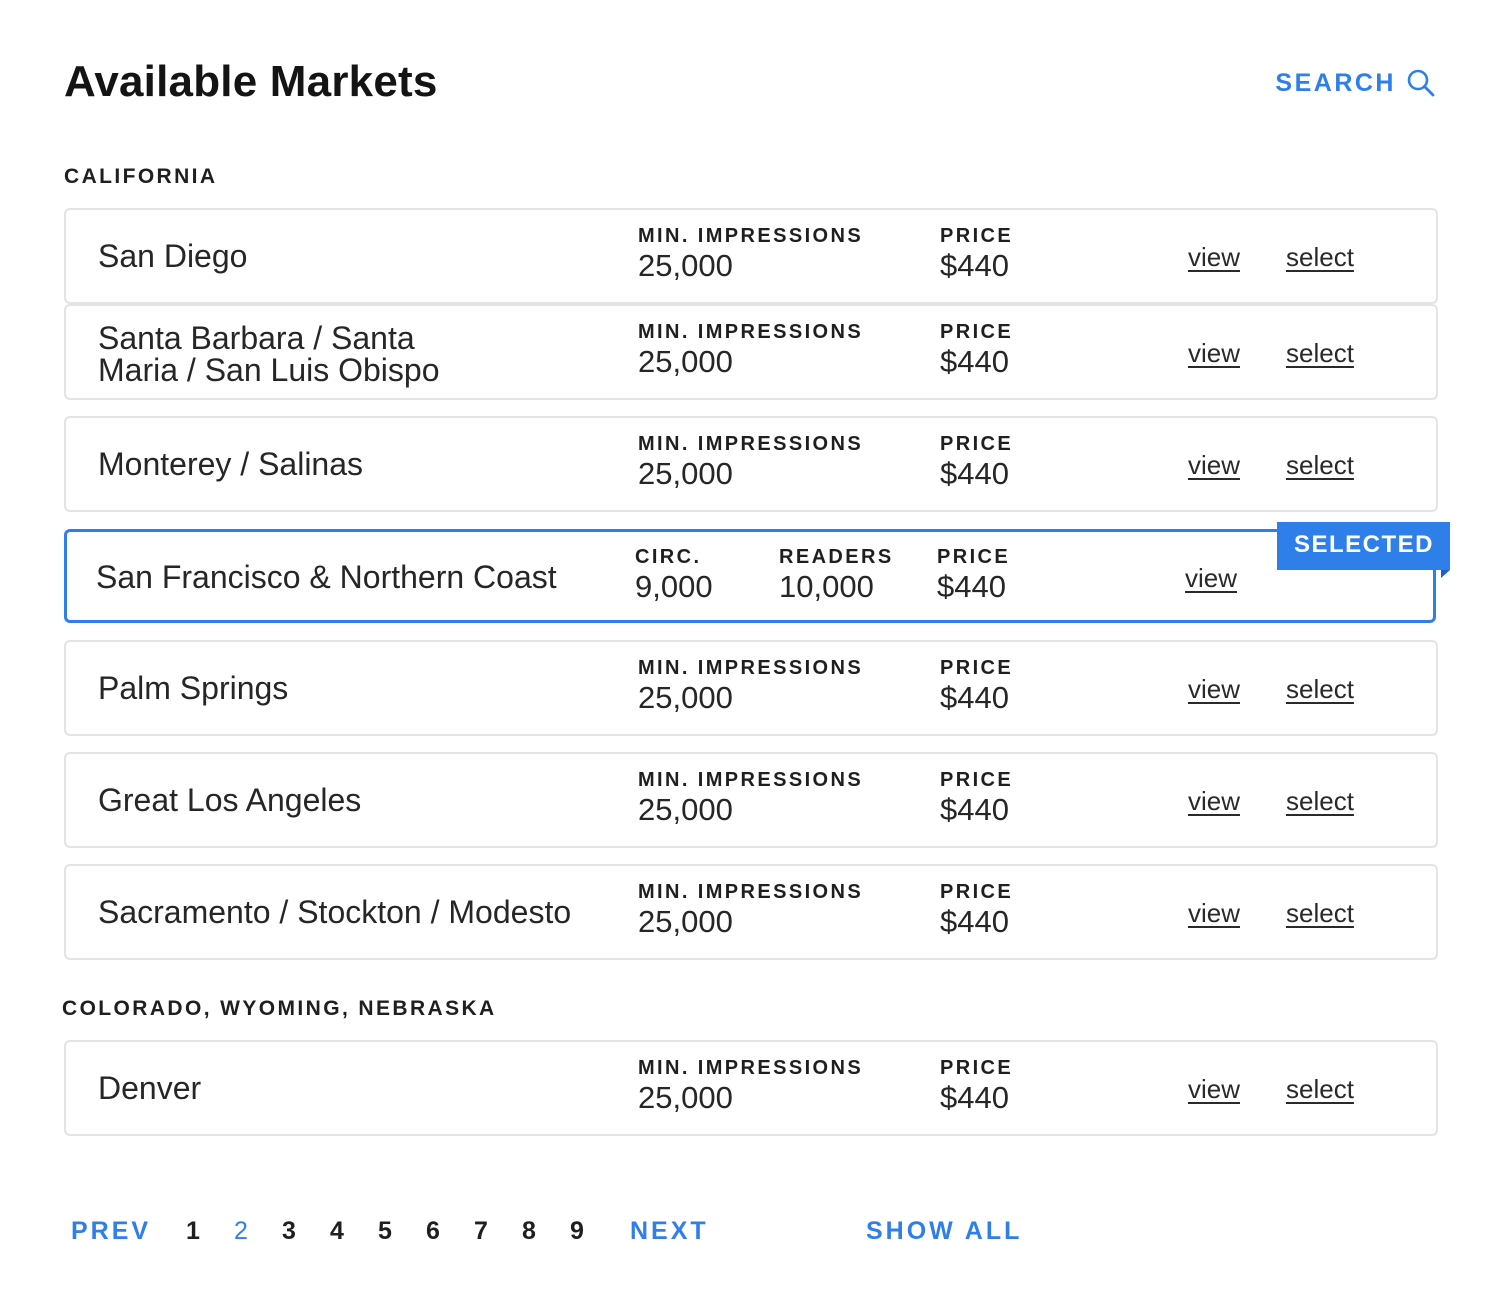 The width and height of the screenshot is (1502, 1316). I want to click on section-label-colorado-wyoming-nebraska: COLORADO, WYOMING, NEBRASKA, so click(279, 1008).